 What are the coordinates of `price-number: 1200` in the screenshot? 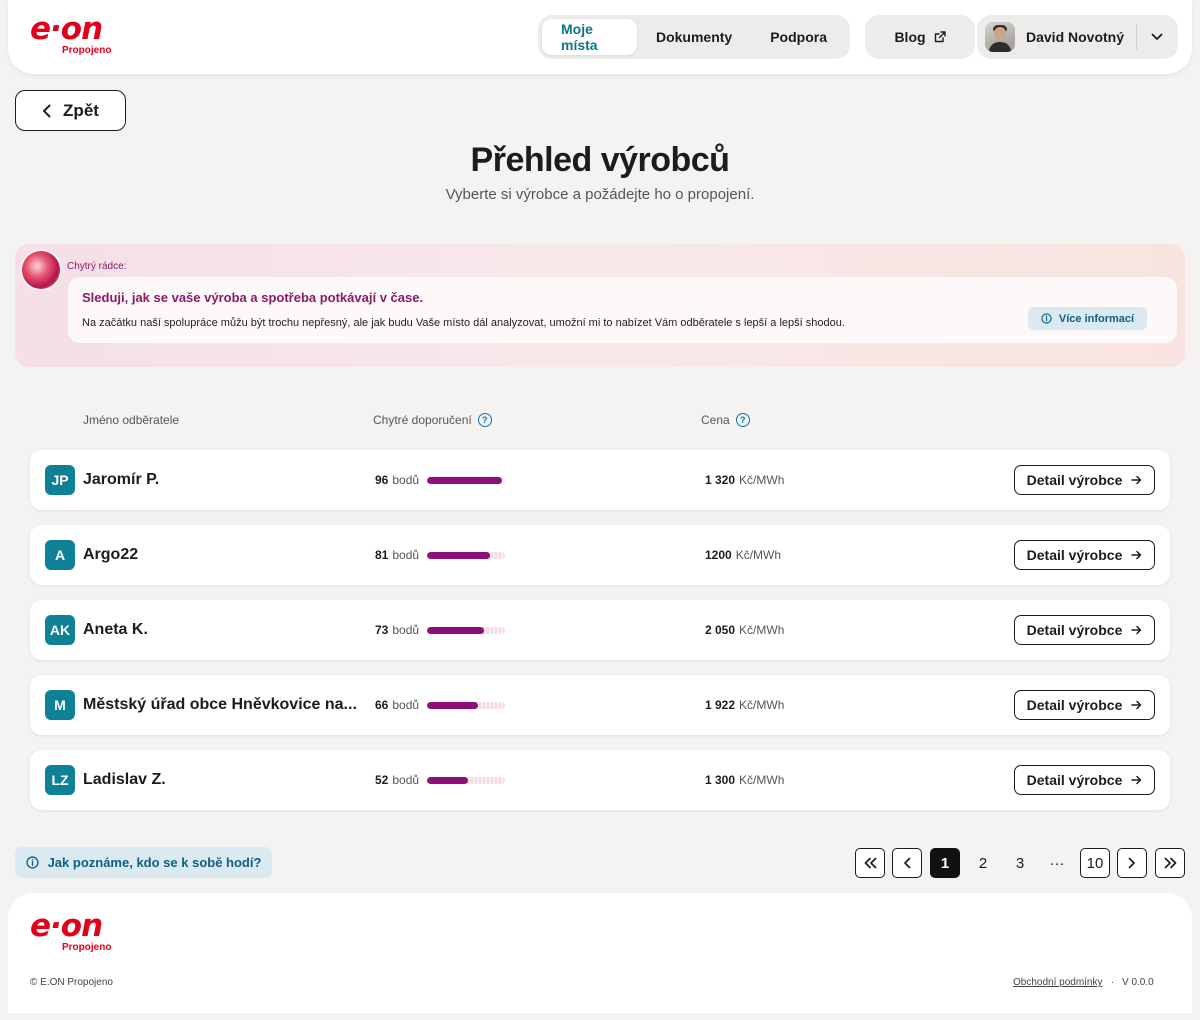 It's located at (718, 555).